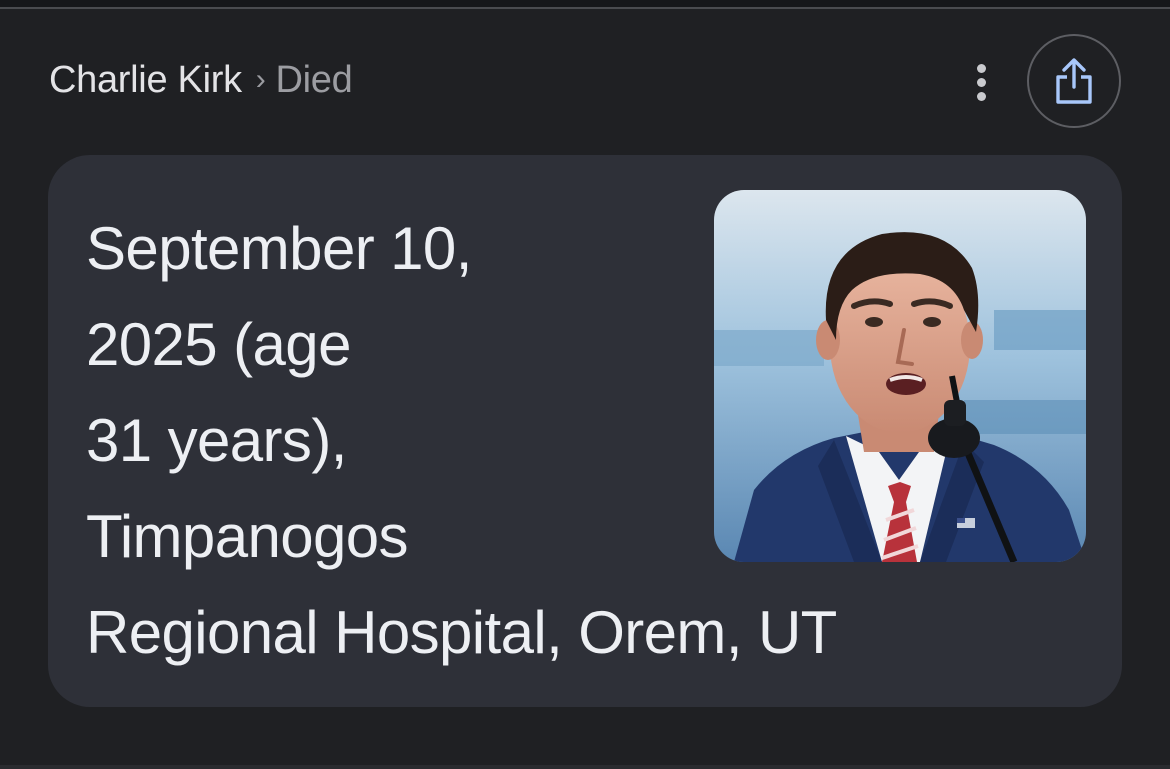  What do you see at coordinates (145, 80) in the screenshot?
I see `breadcrumb-entity-link: Charlie Kirk` at bounding box center [145, 80].